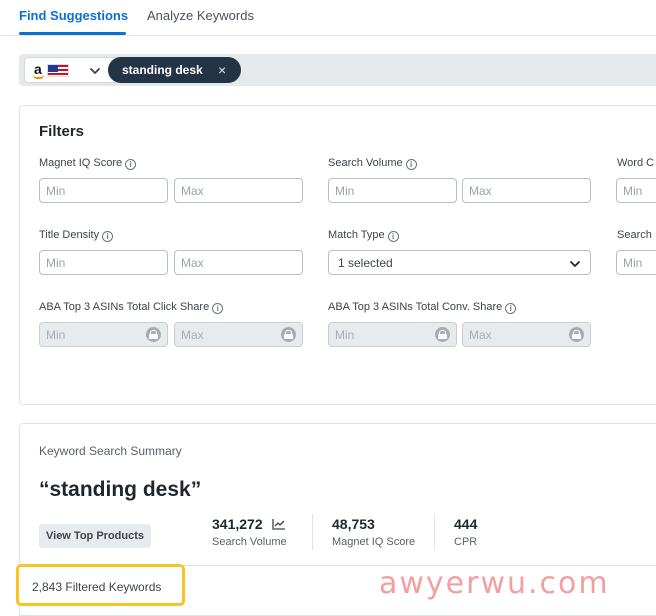  I want to click on filters-title: Filters, so click(62, 131).